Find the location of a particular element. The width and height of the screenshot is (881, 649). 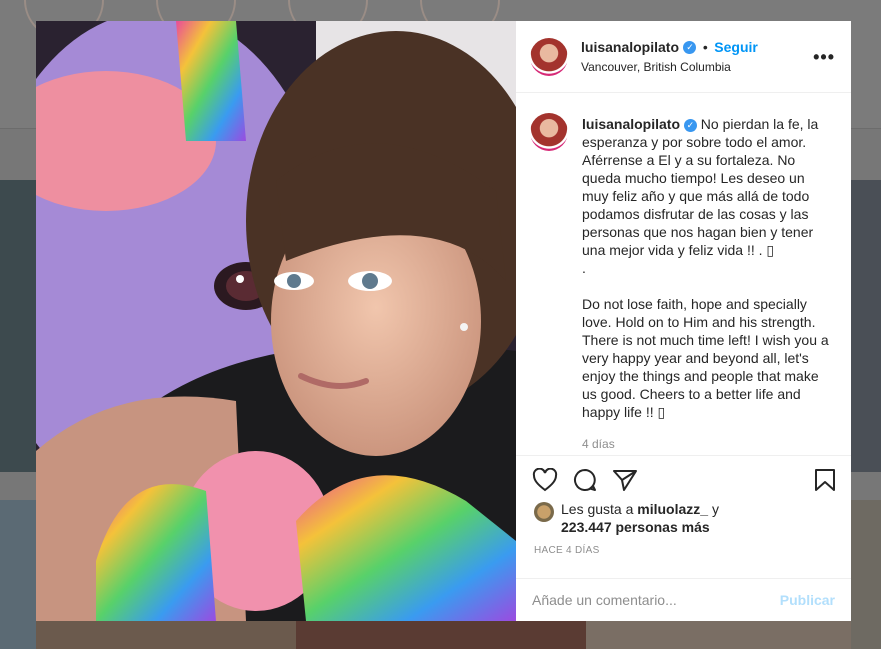

heart-icon is located at coordinates (545, 480).